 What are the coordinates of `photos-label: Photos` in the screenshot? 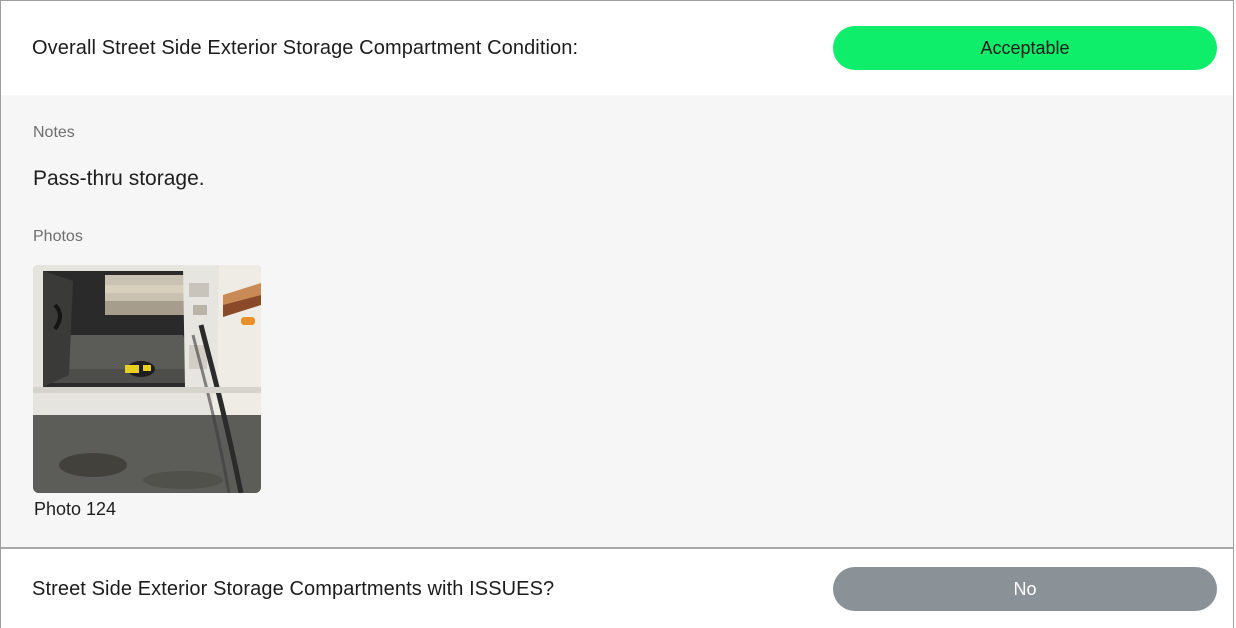 It's located at (58, 236).